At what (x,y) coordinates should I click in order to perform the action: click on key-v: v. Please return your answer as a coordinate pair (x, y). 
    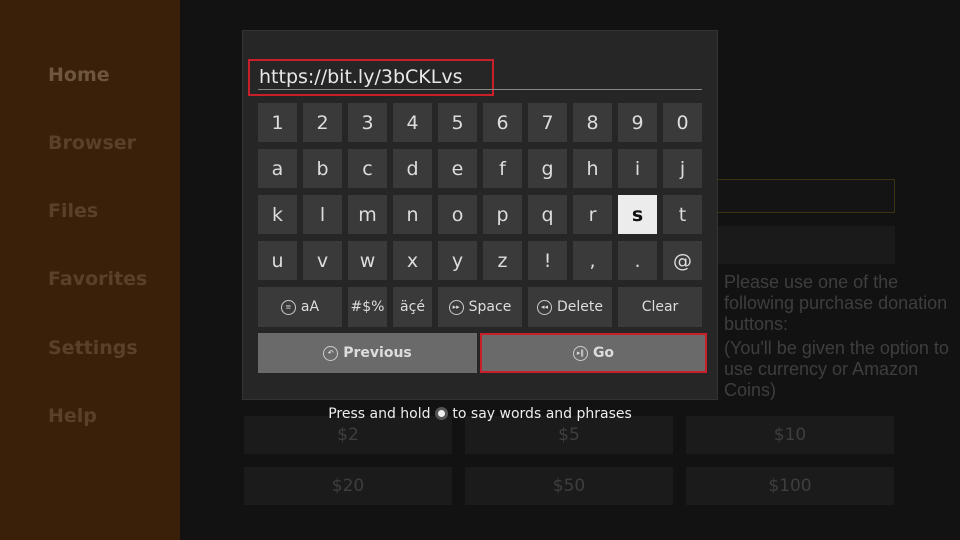
    Looking at the image, I should click on (322, 260).